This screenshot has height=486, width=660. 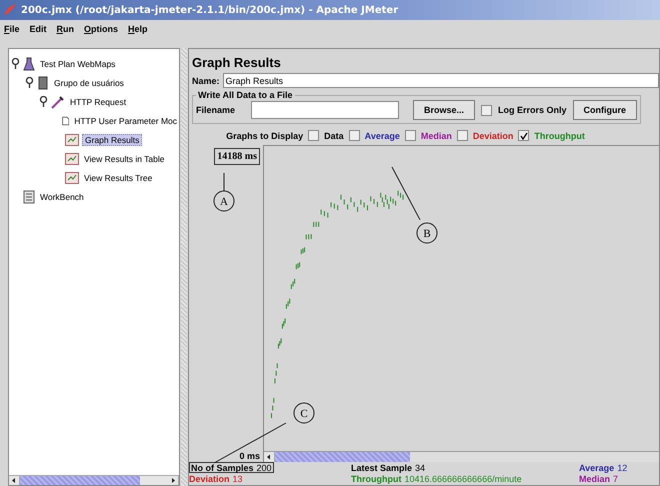 I want to click on horizontal-scrollbar, so click(x=94, y=480).